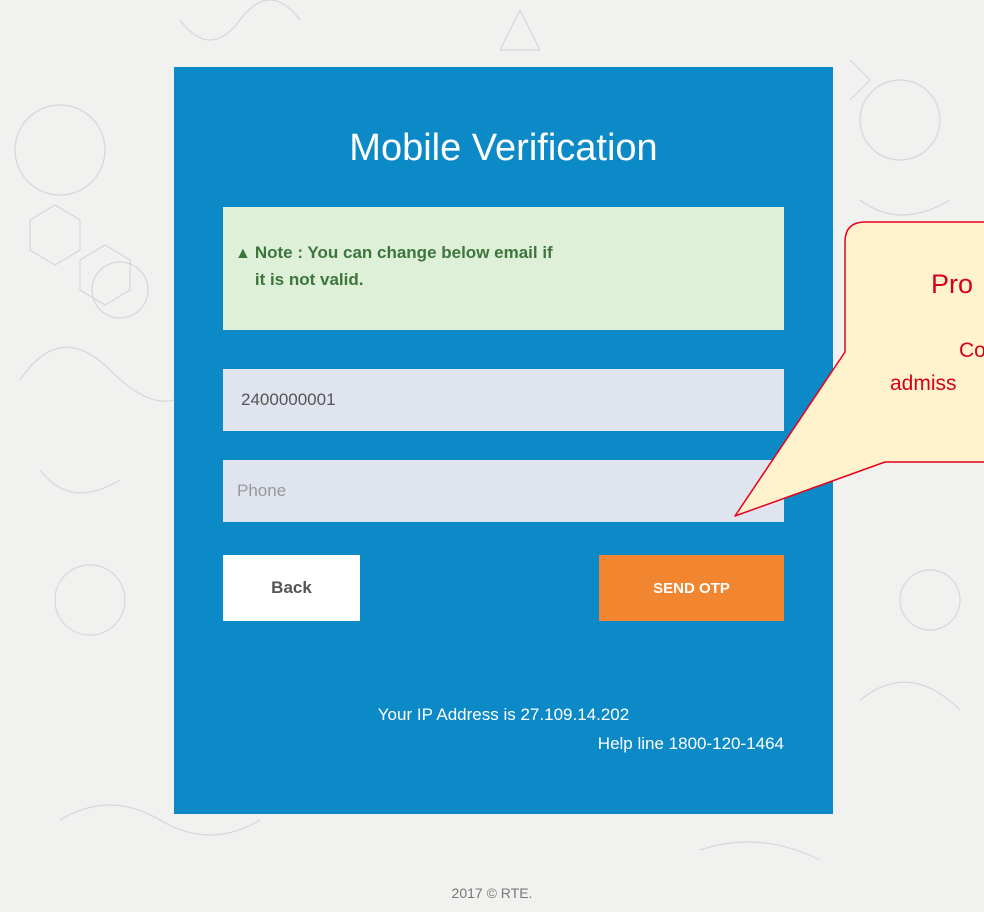 The width and height of the screenshot is (984, 912). What do you see at coordinates (243, 253) in the screenshot?
I see `warning-triangle-icon: ▲` at bounding box center [243, 253].